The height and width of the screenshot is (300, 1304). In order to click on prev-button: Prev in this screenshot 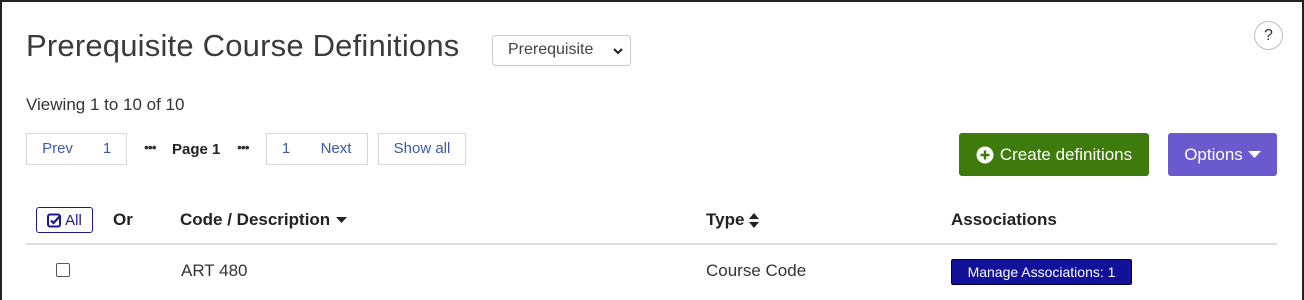, I will do `click(57, 149)`.